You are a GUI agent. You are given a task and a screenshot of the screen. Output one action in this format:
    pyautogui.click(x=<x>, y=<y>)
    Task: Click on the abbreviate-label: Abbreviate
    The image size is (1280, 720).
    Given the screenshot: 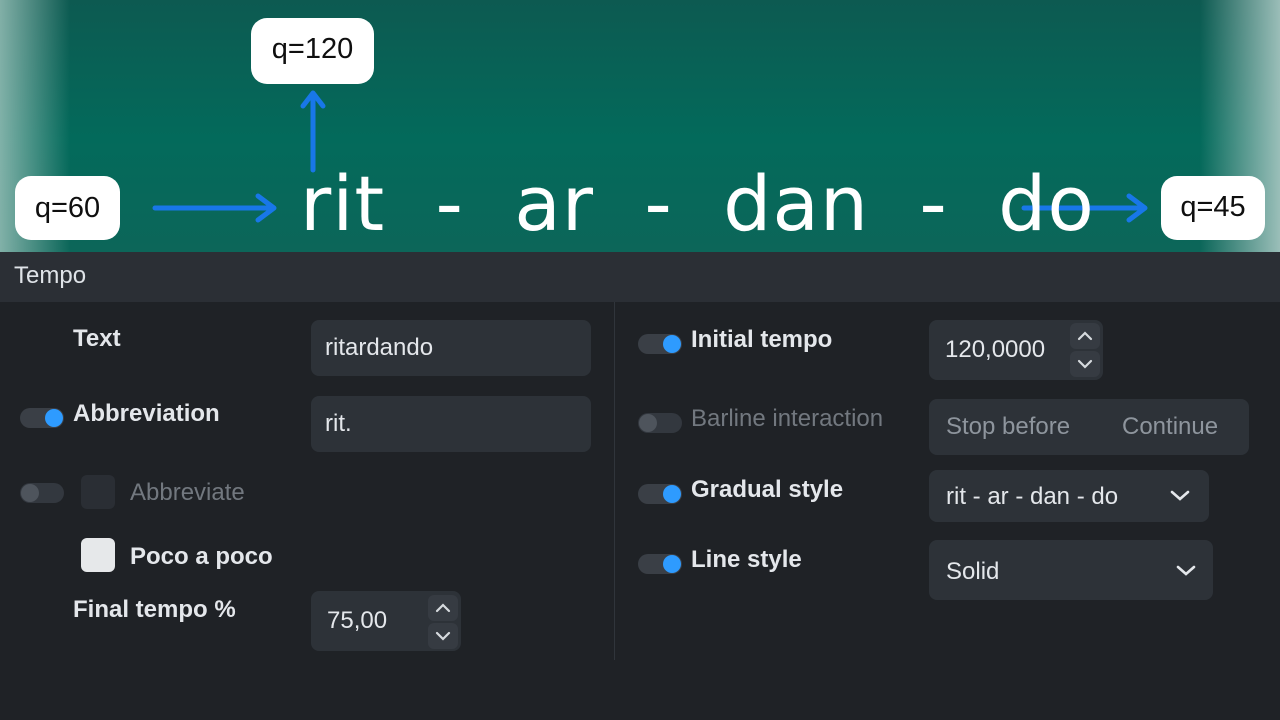 What is the action you would take?
    pyautogui.click(x=187, y=492)
    